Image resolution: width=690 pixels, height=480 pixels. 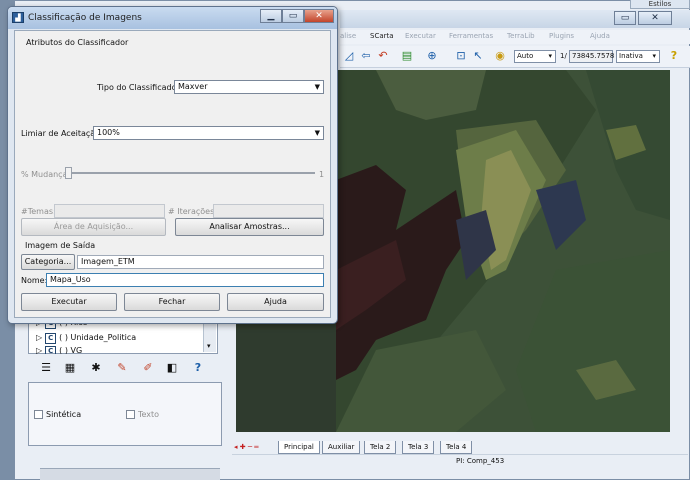 I want to click on classifier-group-title: Atributos do Classificador, so click(x=77, y=42).